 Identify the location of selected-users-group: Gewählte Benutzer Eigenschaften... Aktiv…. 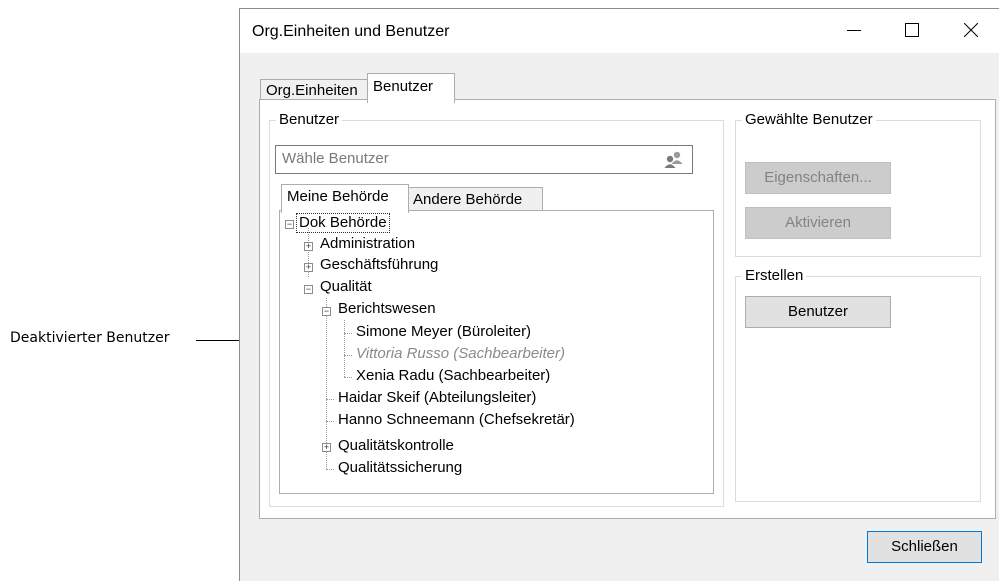
(858, 184).